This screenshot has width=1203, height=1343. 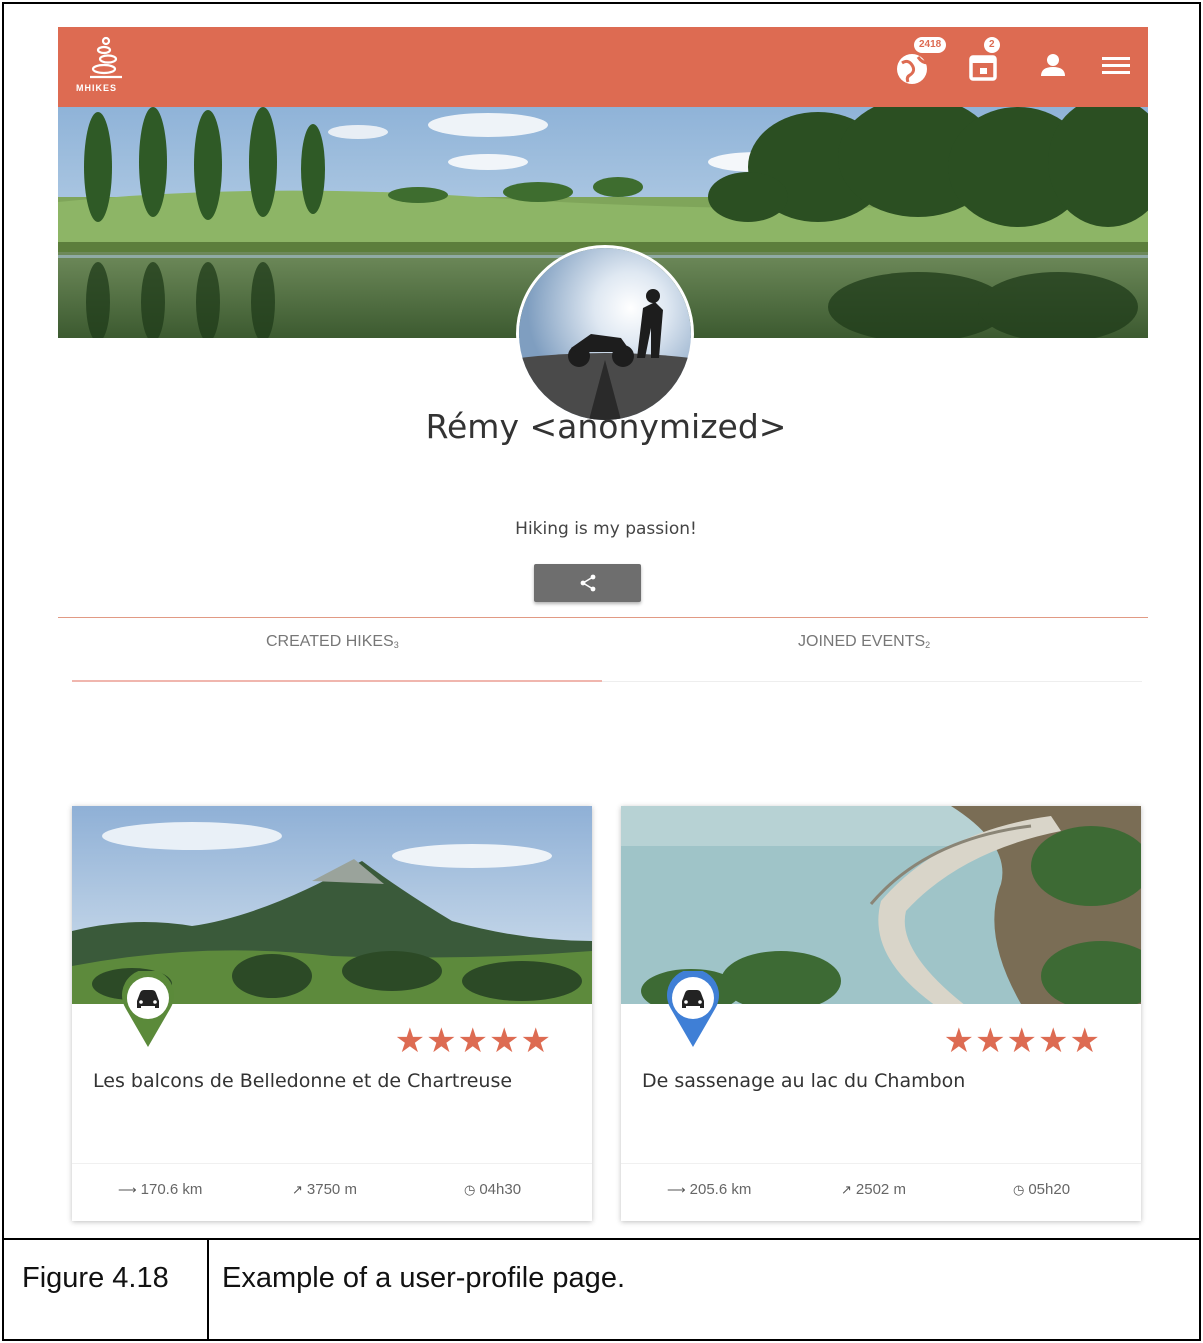 What do you see at coordinates (331, 1189) in the screenshot?
I see `elevation-value: 3750 m` at bounding box center [331, 1189].